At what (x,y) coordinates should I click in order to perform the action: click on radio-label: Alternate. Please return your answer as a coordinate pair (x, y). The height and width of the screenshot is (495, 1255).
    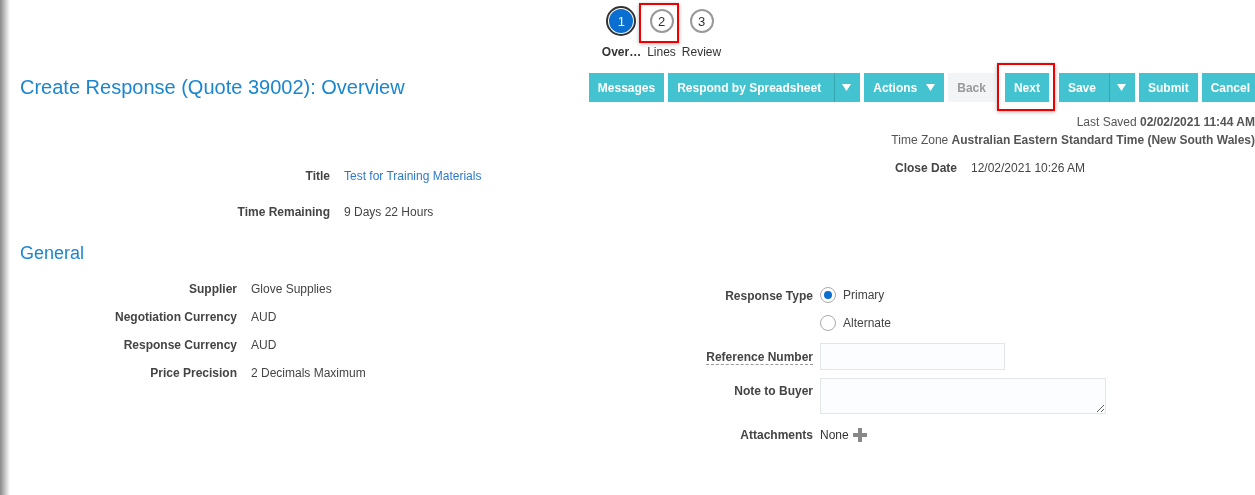
    Looking at the image, I should click on (867, 323).